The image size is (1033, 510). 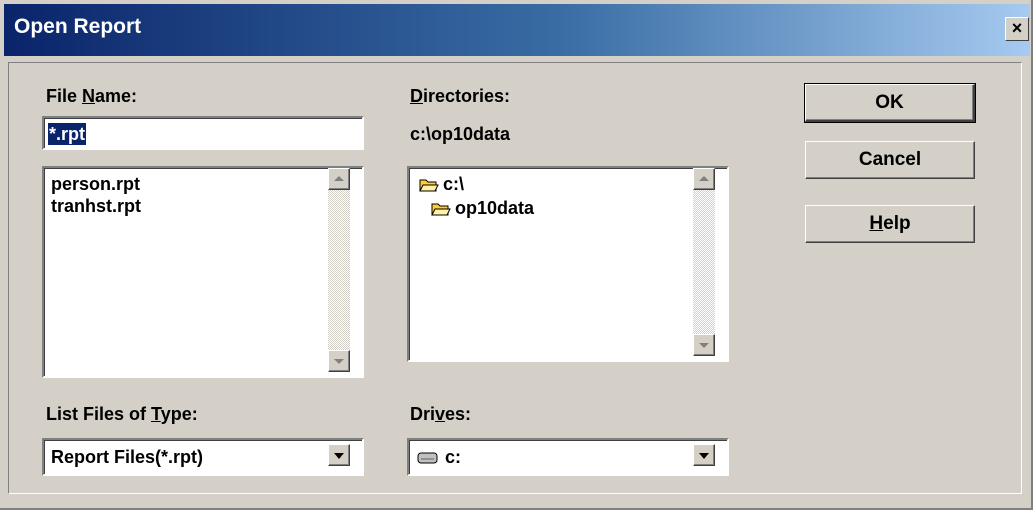 I want to click on list-item: tranhst.rpt, so click(x=96, y=206).